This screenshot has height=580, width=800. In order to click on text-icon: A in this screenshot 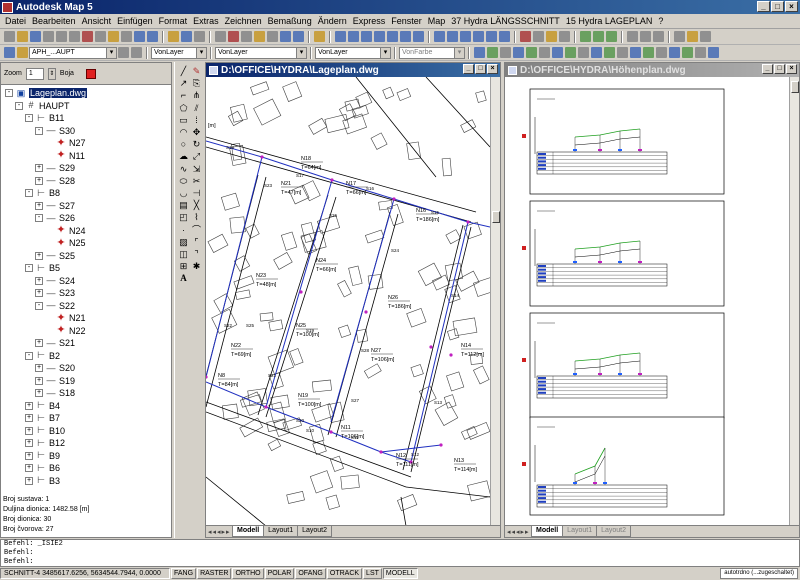, I will do `click(183, 278)`.